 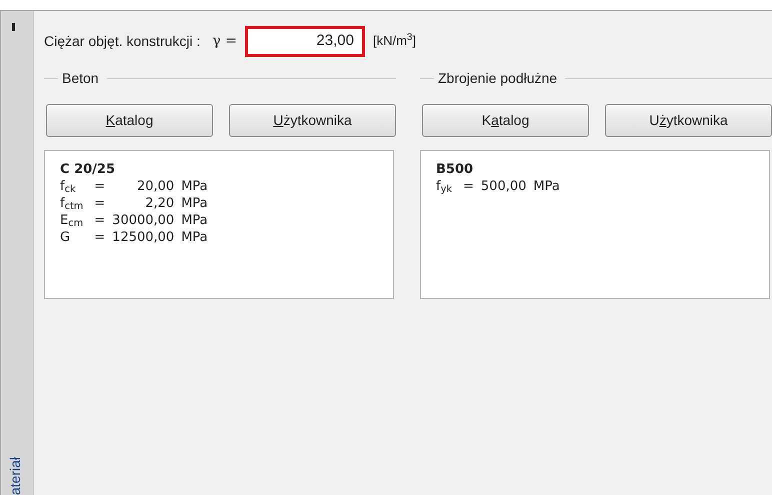 What do you see at coordinates (80, 78) in the screenshot?
I see `group-title: Beton` at bounding box center [80, 78].